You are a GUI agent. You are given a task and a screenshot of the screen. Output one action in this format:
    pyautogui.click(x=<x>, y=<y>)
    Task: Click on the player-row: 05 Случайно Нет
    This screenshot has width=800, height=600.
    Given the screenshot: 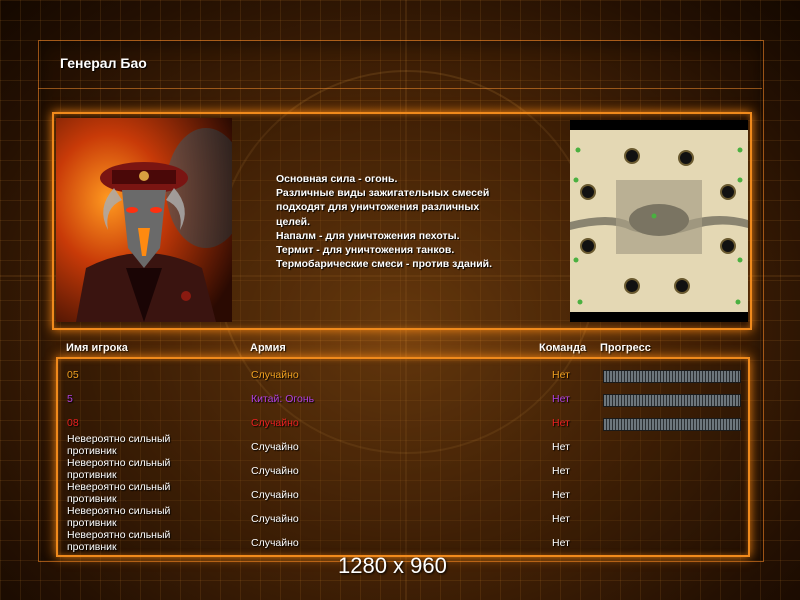 What is the action you would take?
    pyautogui.click(x=403, y=375)
    